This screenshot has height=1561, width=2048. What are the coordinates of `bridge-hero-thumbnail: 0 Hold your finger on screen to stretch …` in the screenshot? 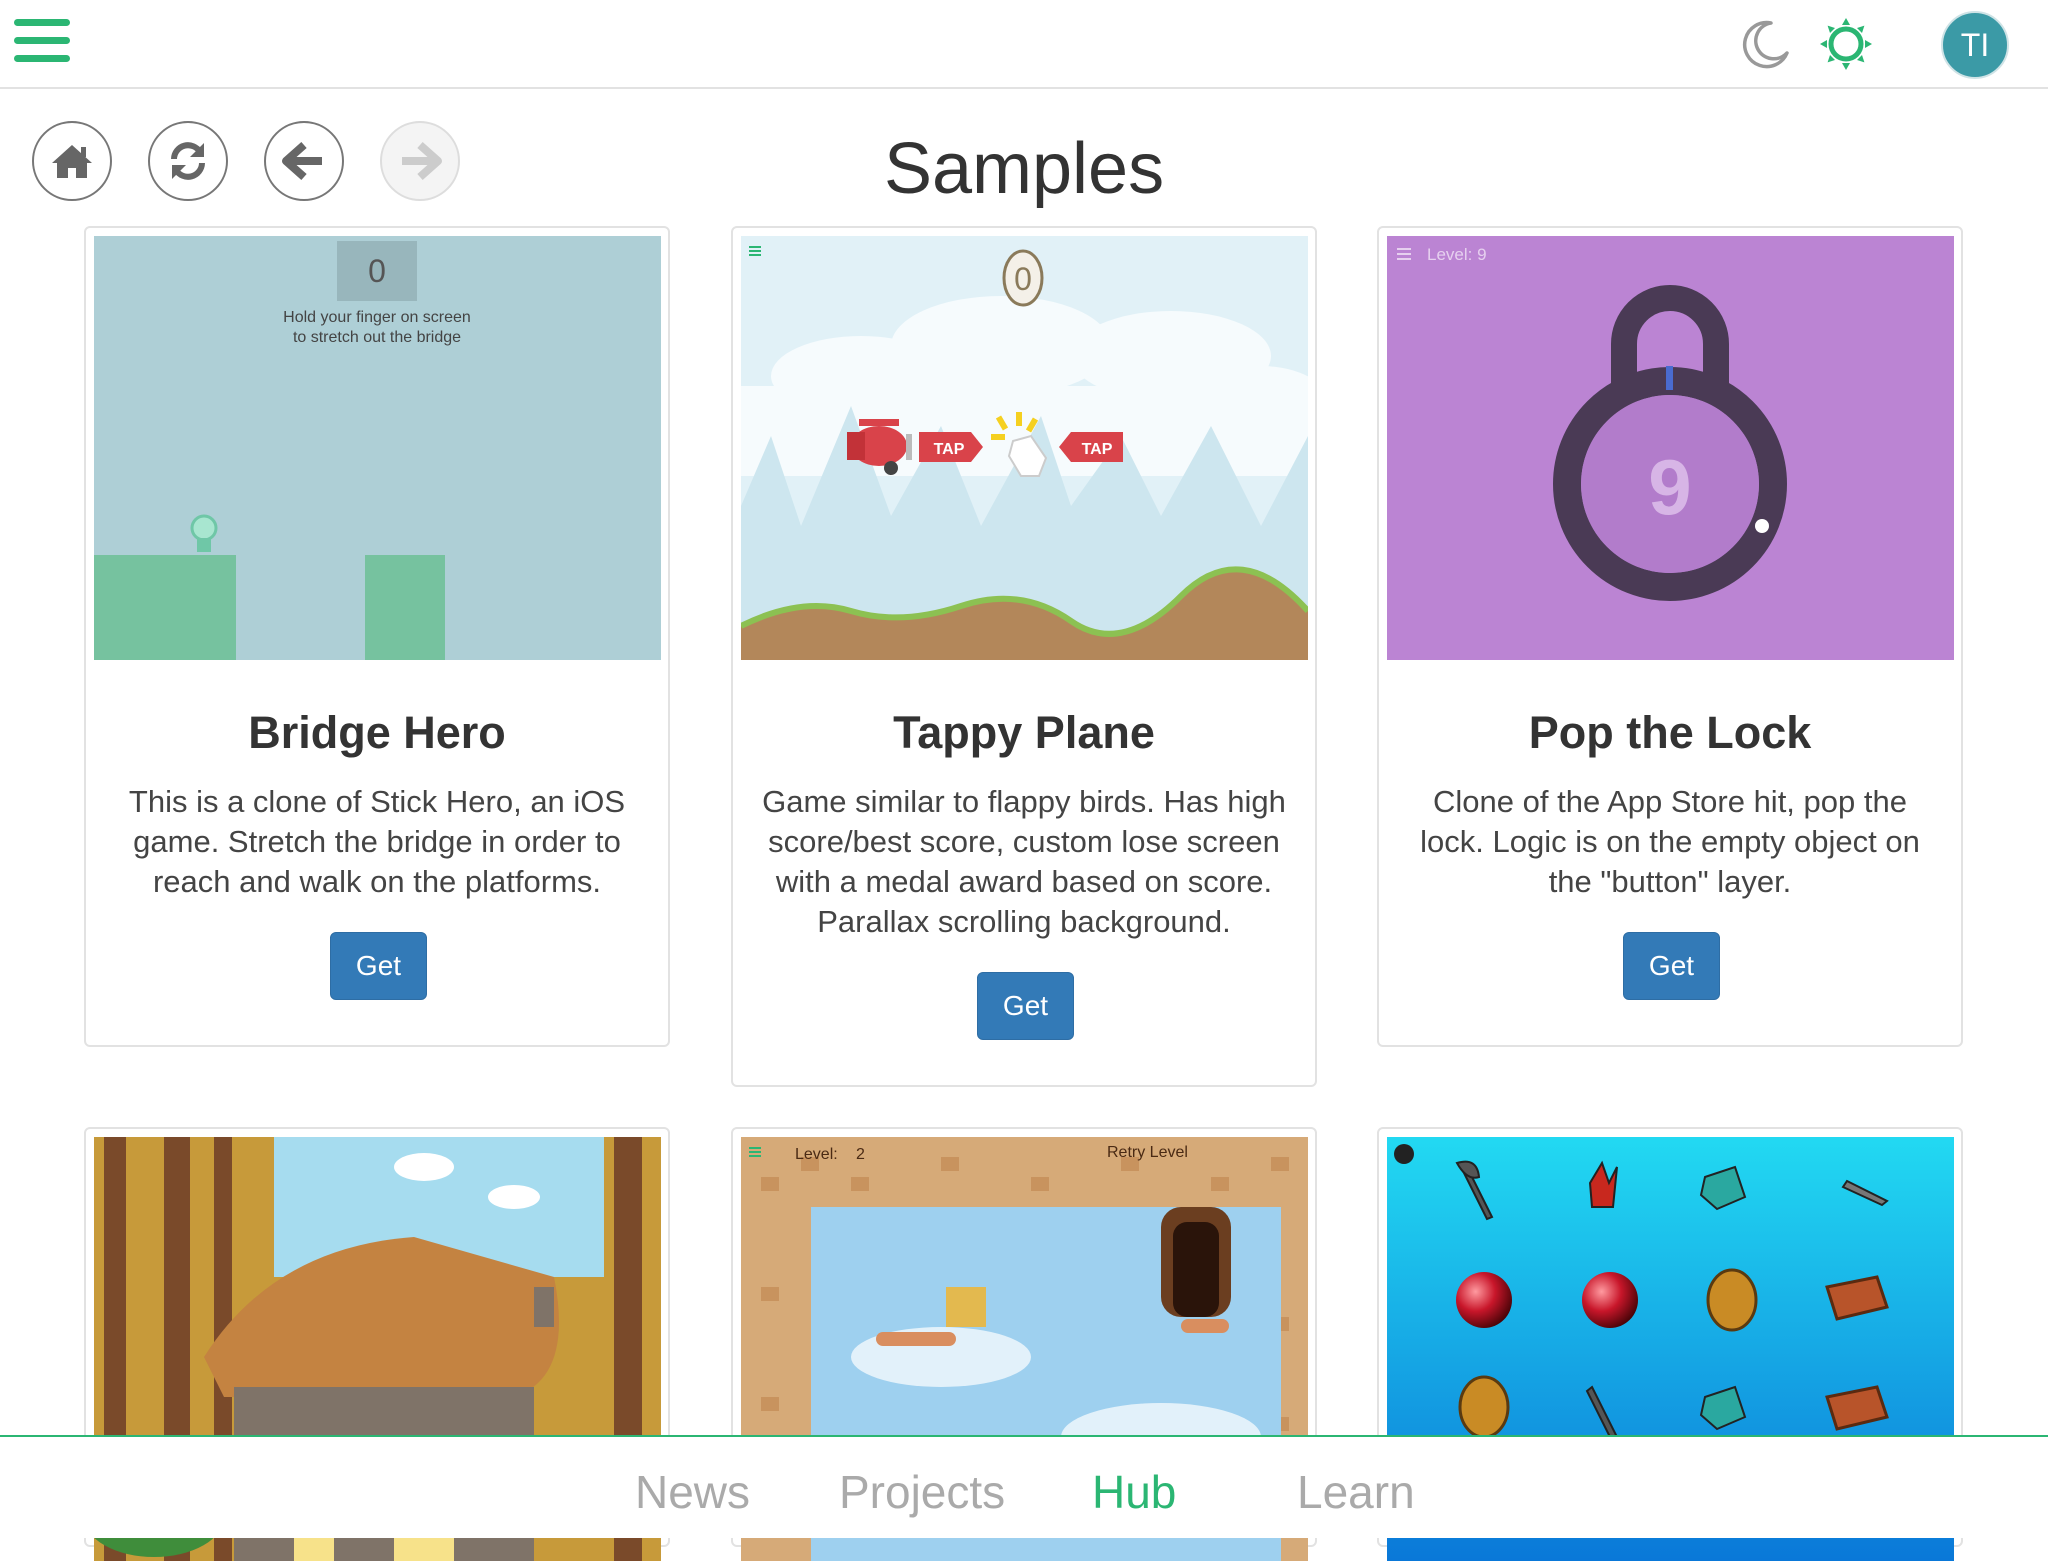 It's located at (377, 448).